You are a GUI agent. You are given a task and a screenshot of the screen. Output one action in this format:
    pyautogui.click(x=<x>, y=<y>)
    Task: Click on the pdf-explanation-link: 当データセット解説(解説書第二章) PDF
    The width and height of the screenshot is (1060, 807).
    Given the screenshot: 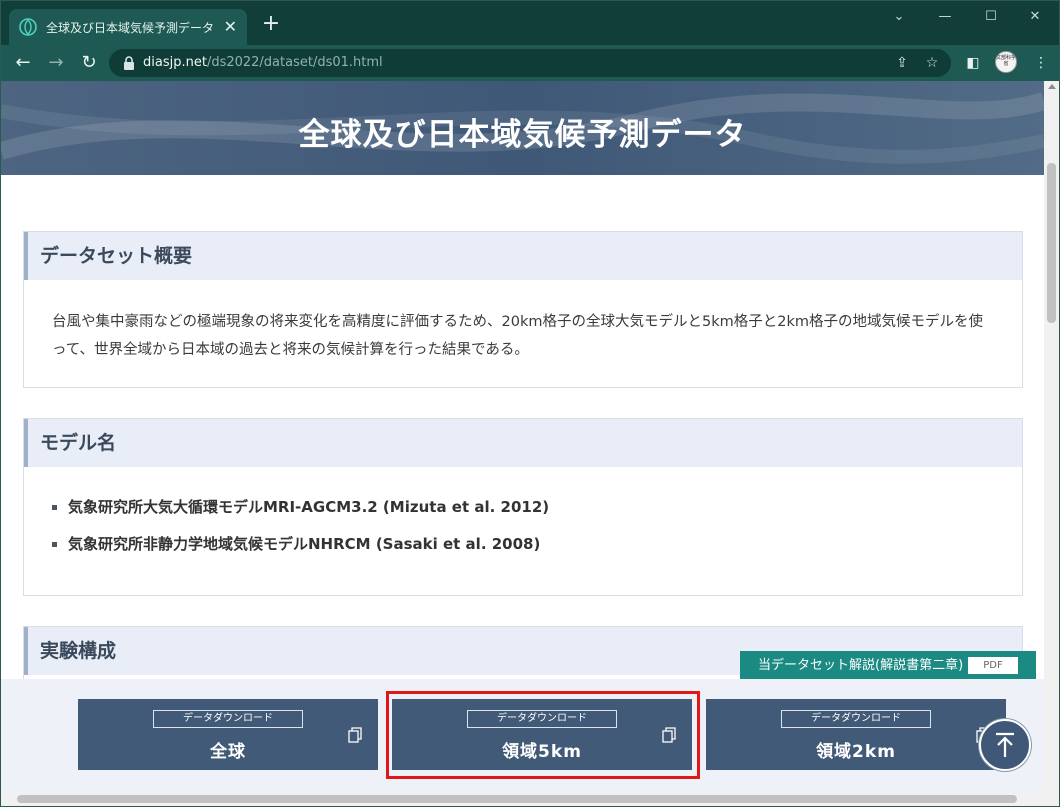 What is the action you would take?
    pyautogui.click(x=888, y=665)
    